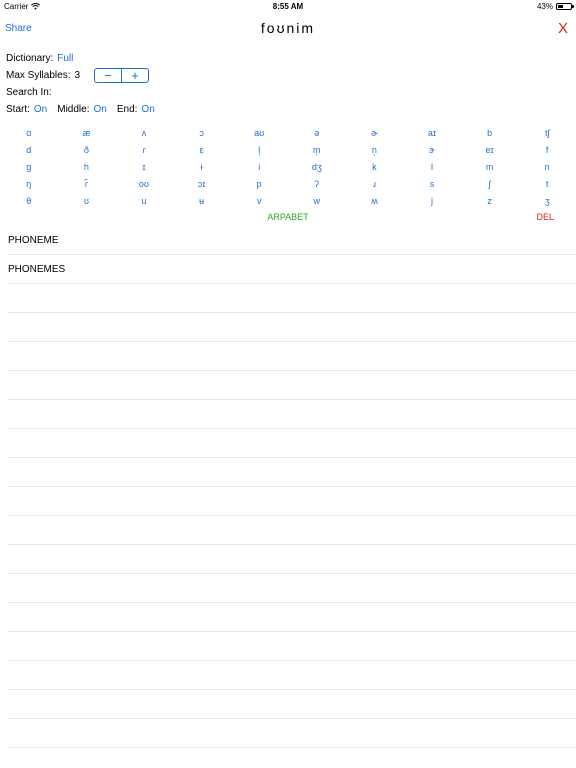 Image resolution: width=576 pixels, height=768 pixels. Describe the element at coordinates (317, 201) in the screenshot. I see `phoneme-key: w` at that location.